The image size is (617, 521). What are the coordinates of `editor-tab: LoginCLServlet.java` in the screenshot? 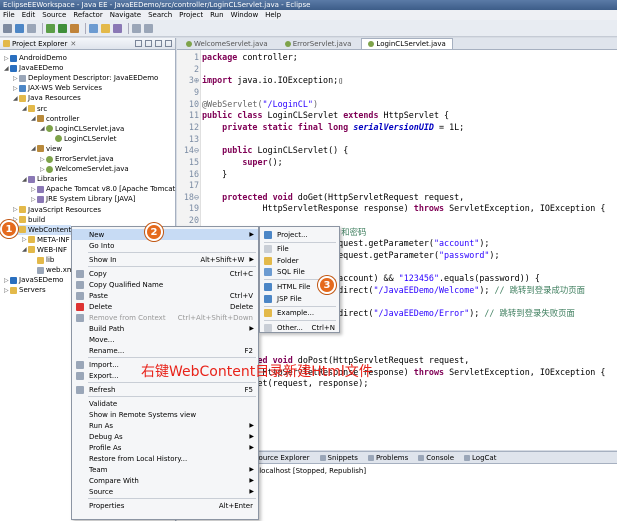 It's located at (407, 43).